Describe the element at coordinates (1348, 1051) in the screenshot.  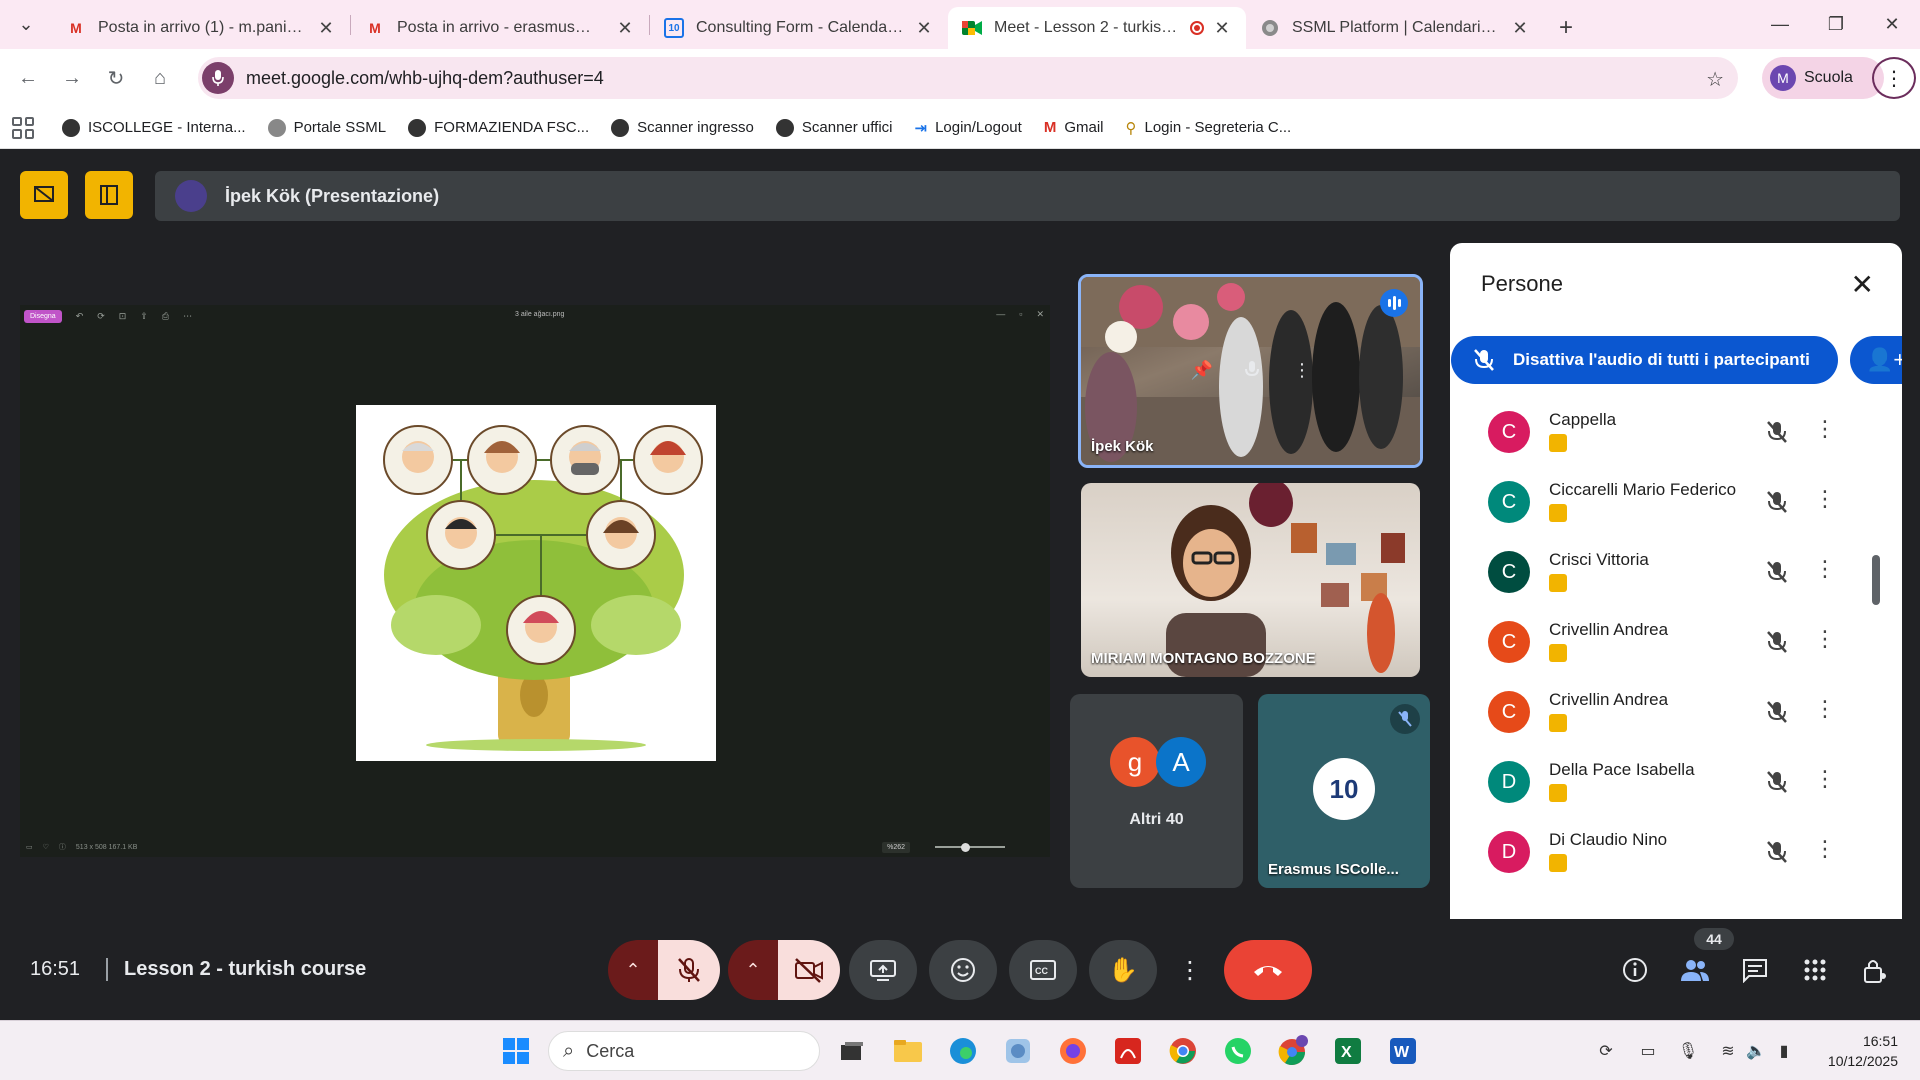
I see `excel-icon: X` at that location.